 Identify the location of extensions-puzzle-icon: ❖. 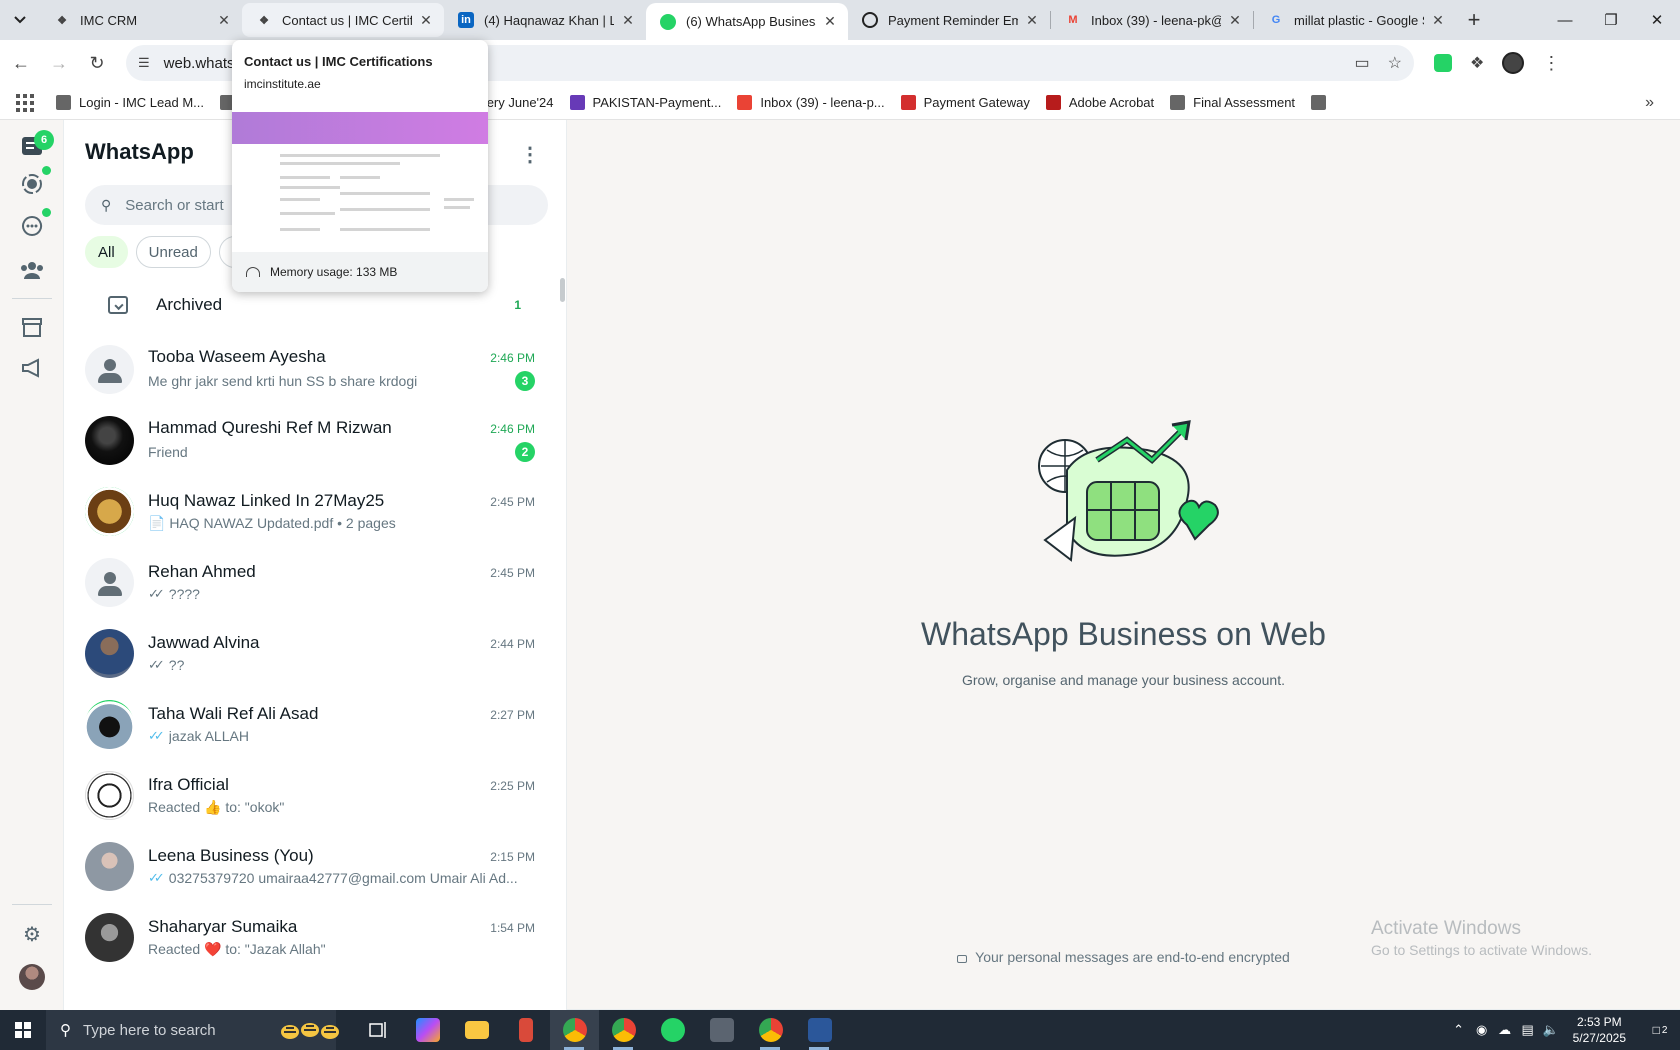
(1477, 63).